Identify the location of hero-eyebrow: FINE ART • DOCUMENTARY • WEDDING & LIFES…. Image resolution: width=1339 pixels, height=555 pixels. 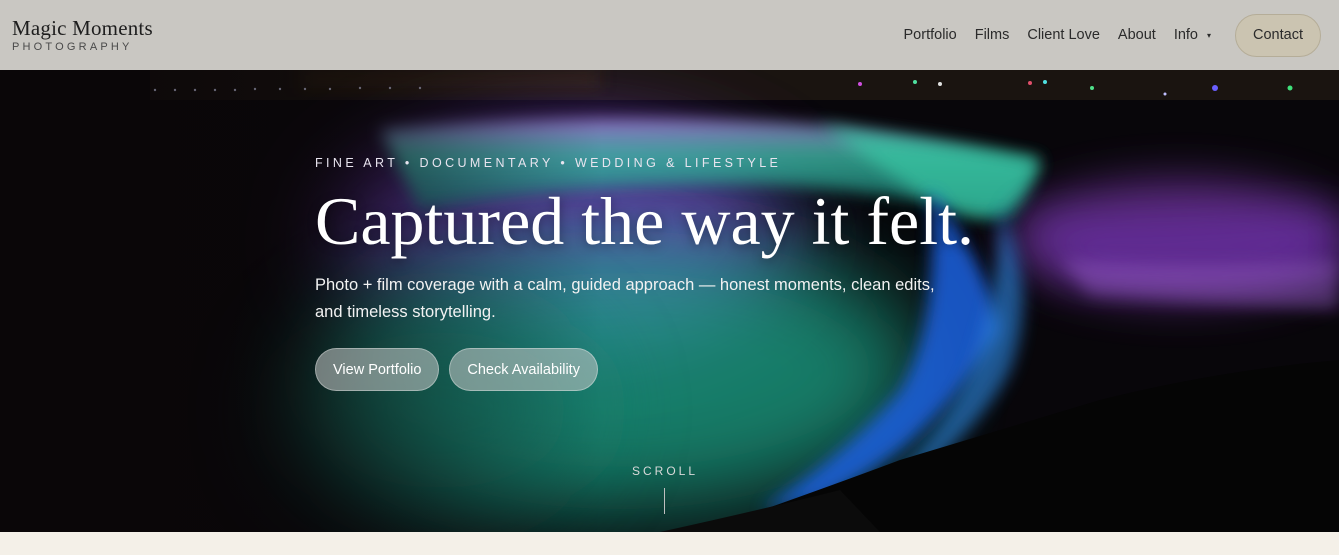
(548, 163).